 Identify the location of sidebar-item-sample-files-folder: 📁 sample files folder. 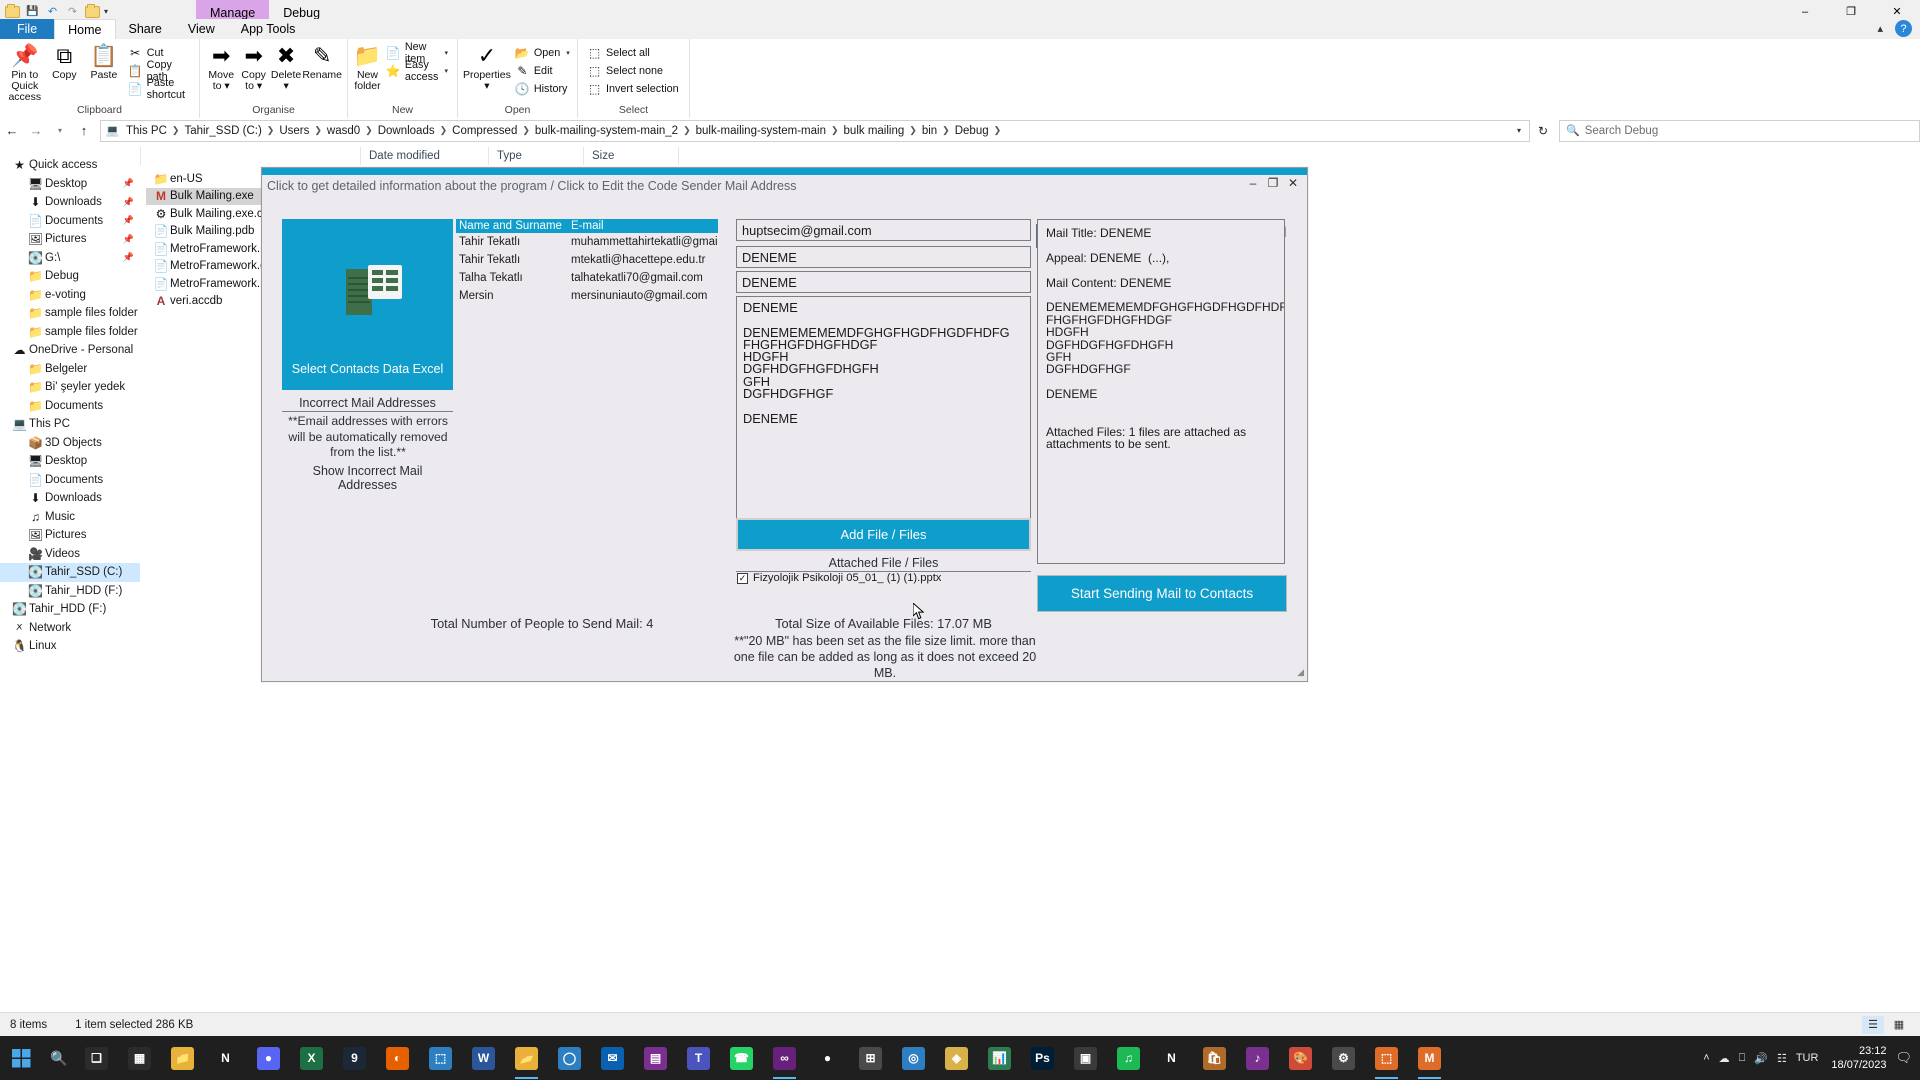
(70, 332).